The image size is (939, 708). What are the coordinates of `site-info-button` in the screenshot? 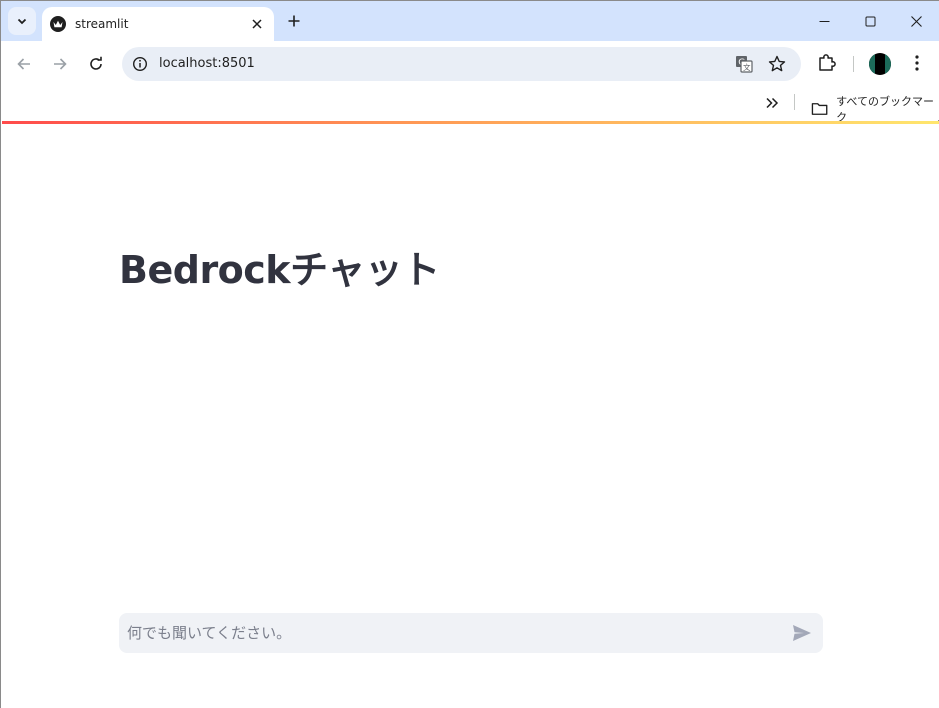 It's located at (140, 64).